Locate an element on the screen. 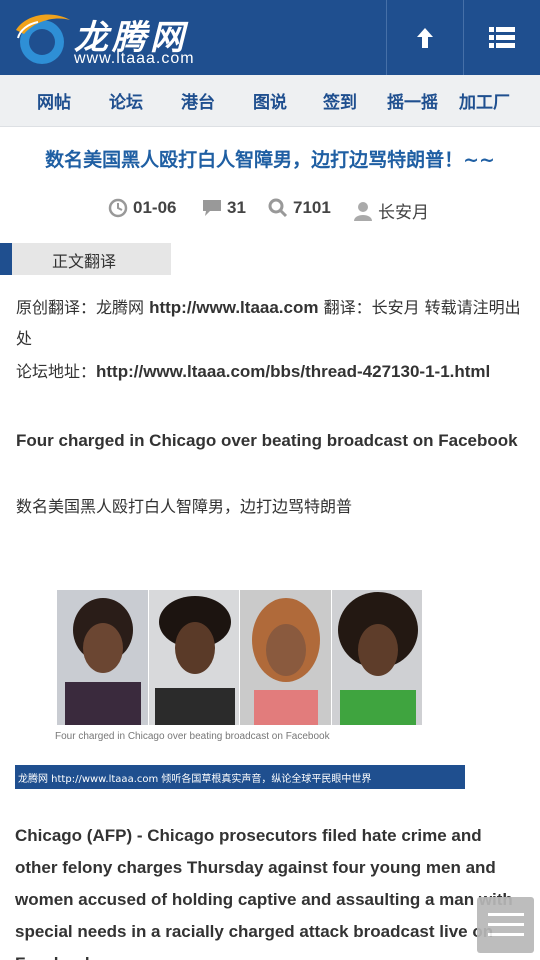 This screenshot has width=540, height=960. site-logo: 龙腾网 www.ltaaa.com is located at coordinates (122, 38).